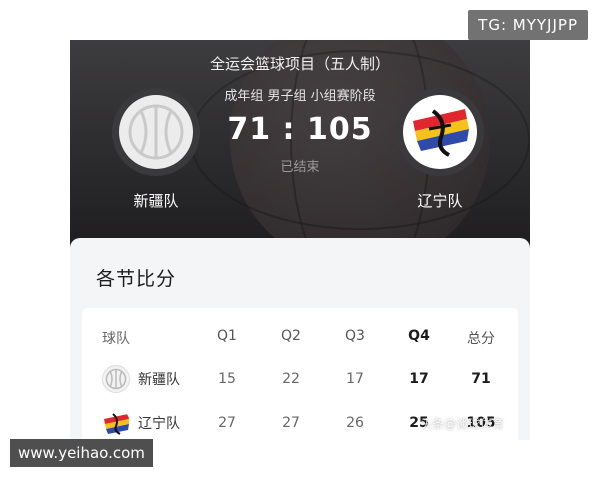 Image resolution: width=600 pixels, height=480 pixels. What do you see at coordinates (136, 279) in the screenshot?
I see `quarter-scores-title: 各节比分` at bounding box center [136, 279].